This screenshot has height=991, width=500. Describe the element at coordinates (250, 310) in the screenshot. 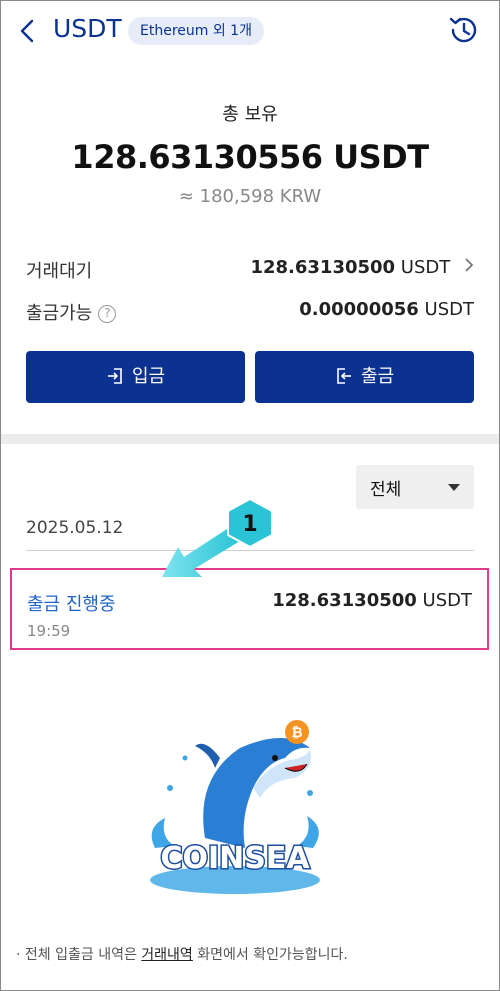

I see `available-row: 출금가능? 0.00000056 USDT` at that location.